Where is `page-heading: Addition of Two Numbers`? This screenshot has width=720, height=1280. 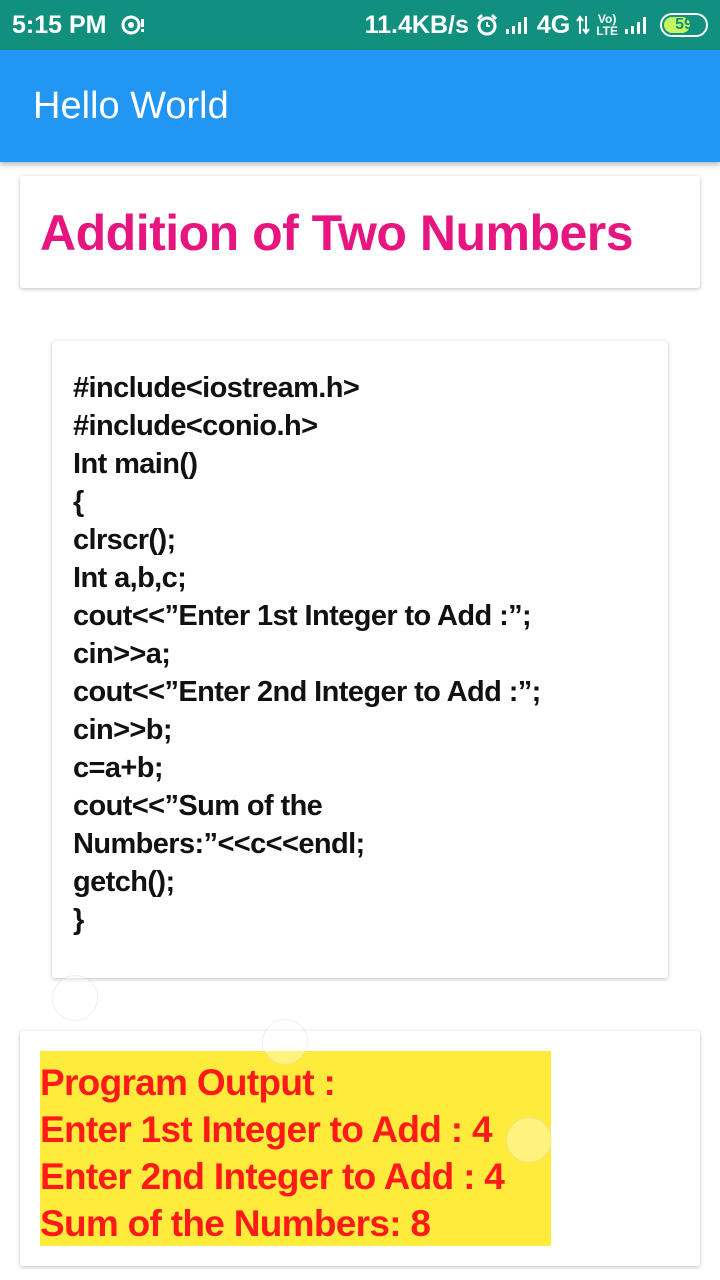
page-heading: Addition of Two Numbers is located at coordinates (337, 233).